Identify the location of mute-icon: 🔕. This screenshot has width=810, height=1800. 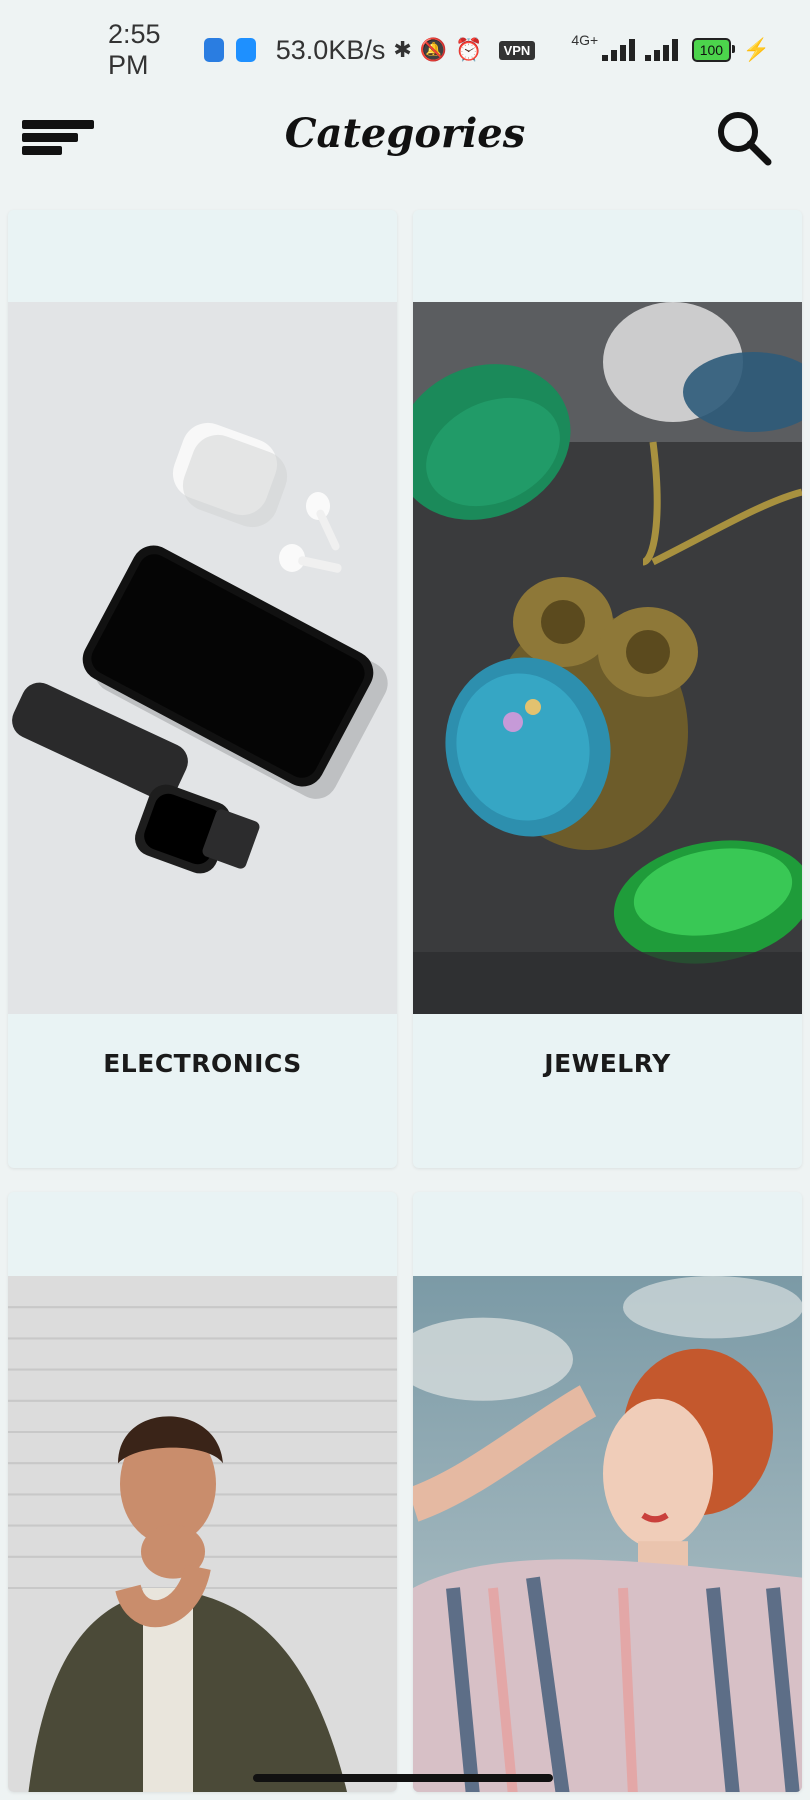
(433, 49).